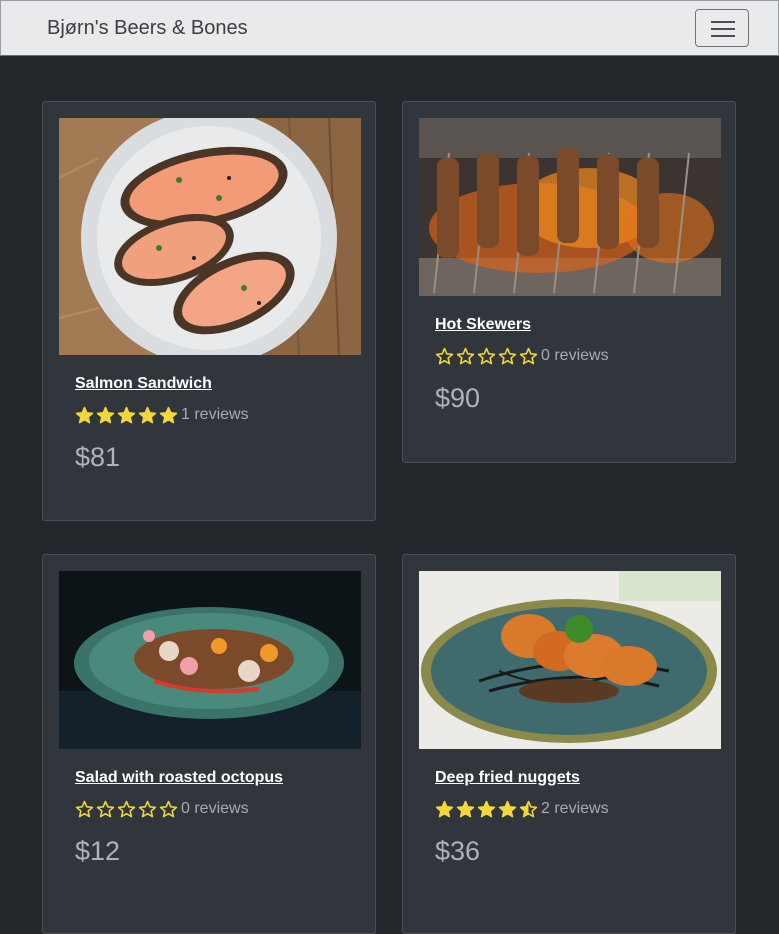  I want to click on product-title-link: Salmon Sandwich, so click(143, 384).